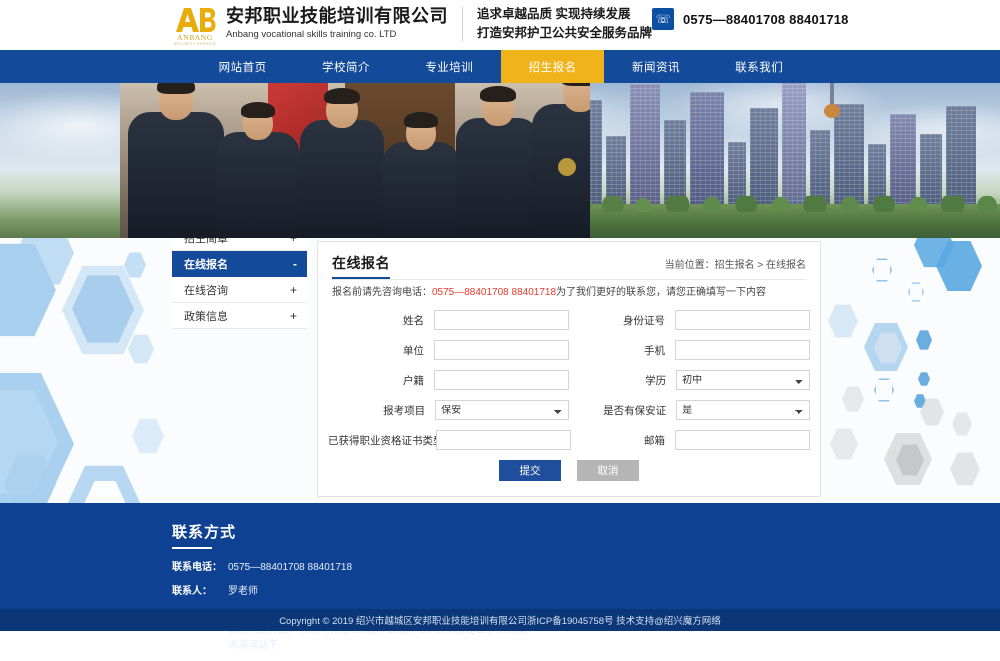  I want to click on label-mobile: 手机, so click(654, 350).